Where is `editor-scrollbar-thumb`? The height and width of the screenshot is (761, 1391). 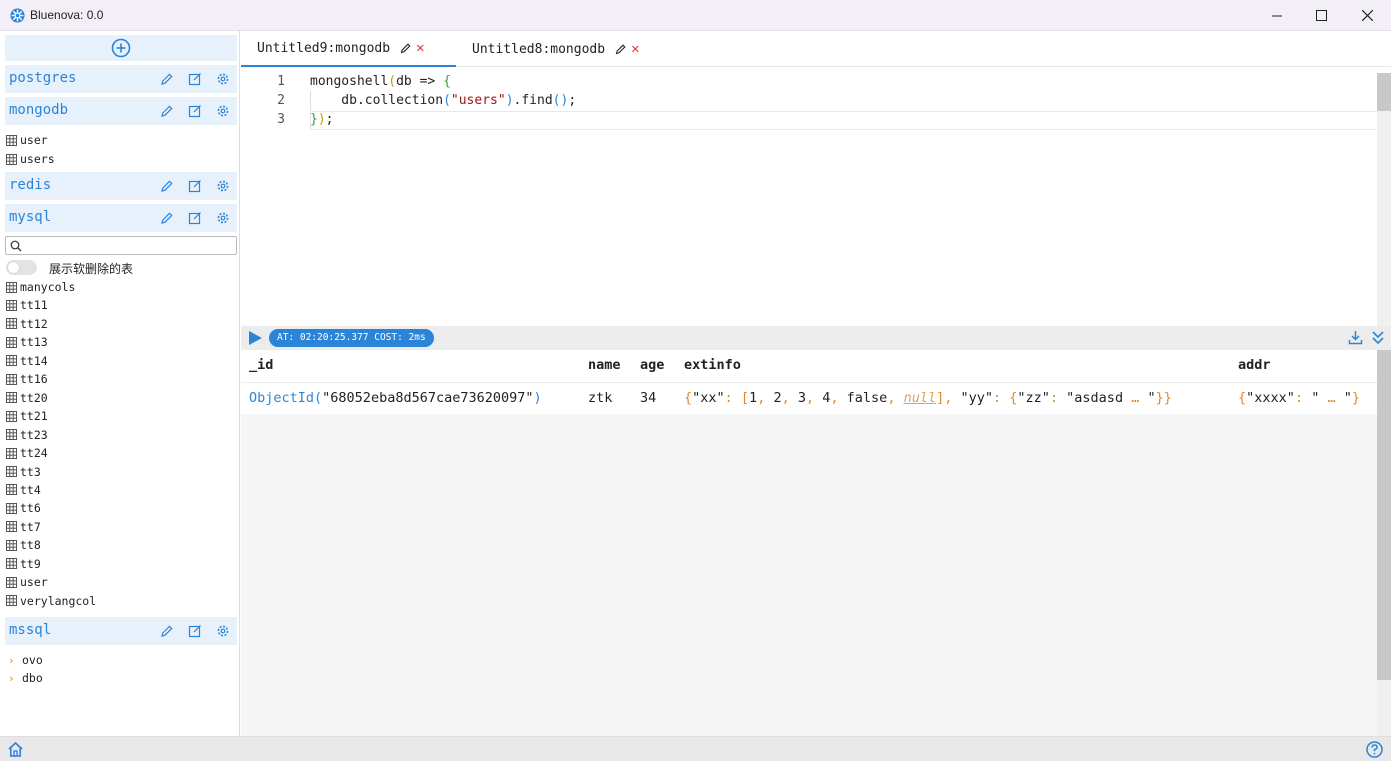 editor-scrollbar-thumb is located at coordinates (1384, 92).